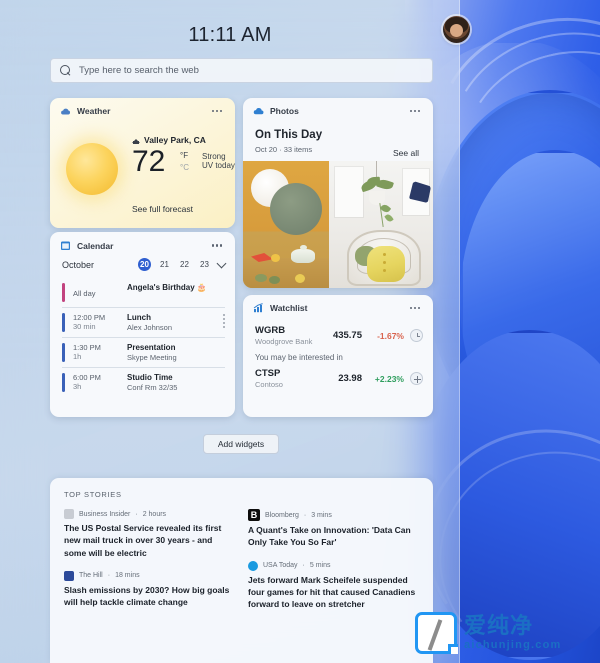  What do you see at coordinates (347, 335) in the screenshot?
I see `stock-price: 435.75` at bounding box center [347, 335].